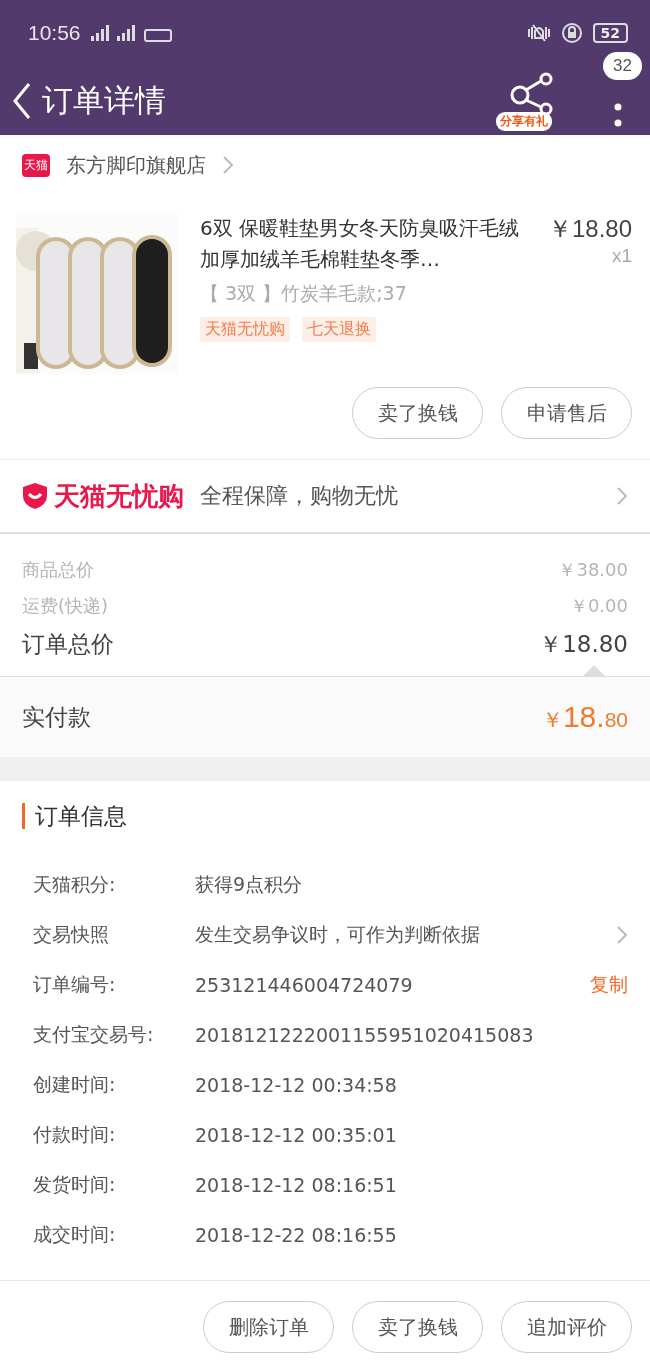 The height and width of the screenshot is (1372, 650). Describe the element at coordinates (75, 1134) in the screenshot. I see `info-label: 付款时间:` at that location.